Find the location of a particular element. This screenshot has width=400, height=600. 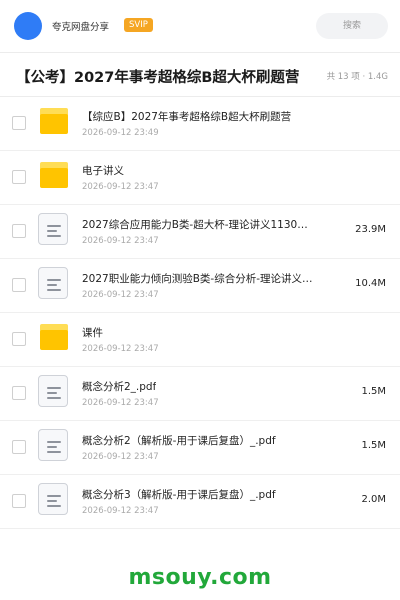

file-name: 概念分析2_.pdf is located at coordinates (119, 386).